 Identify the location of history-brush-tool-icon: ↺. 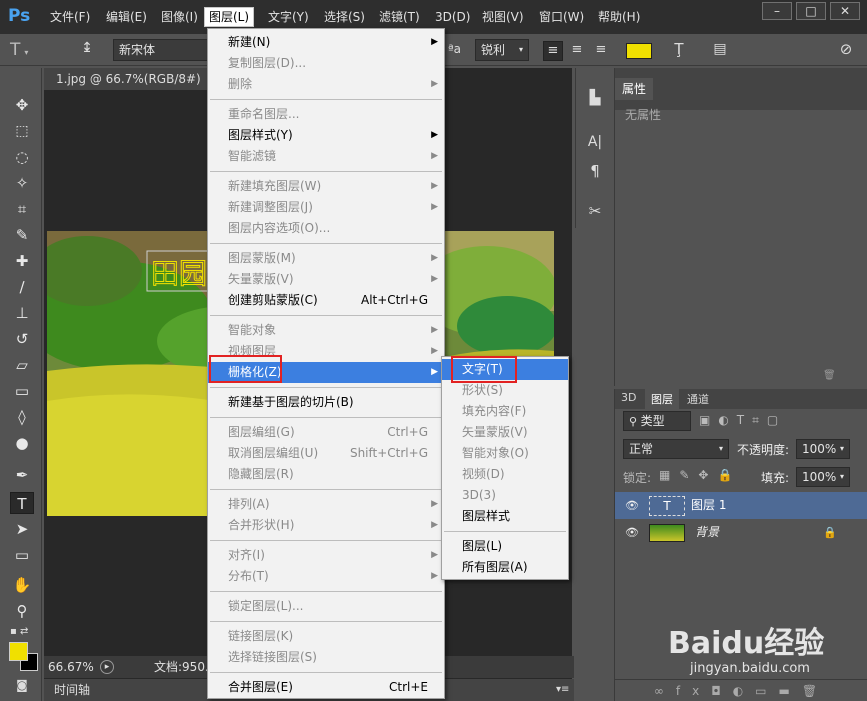
(22, 339).